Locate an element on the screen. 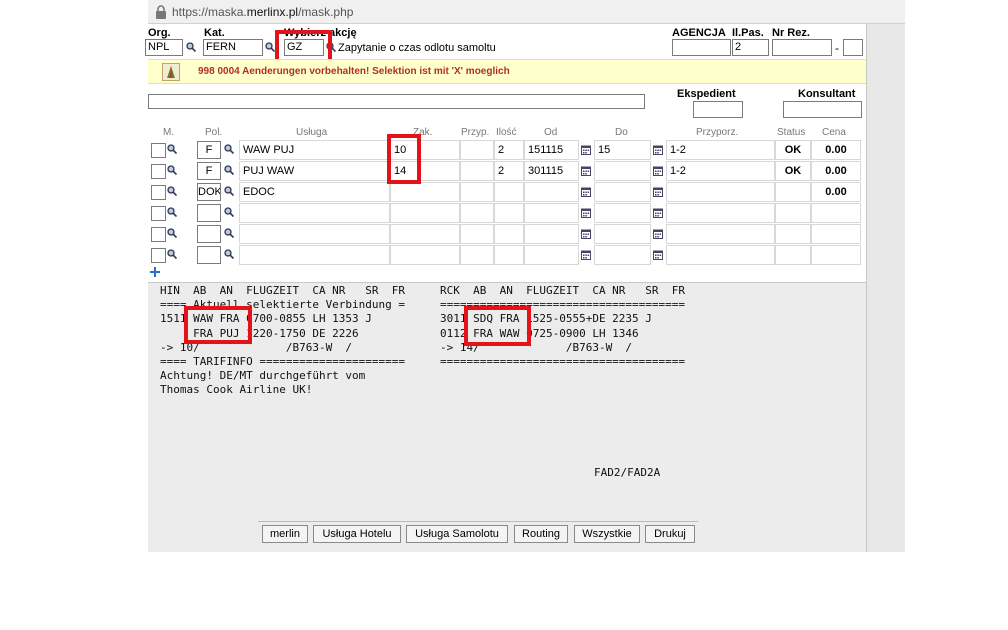  remarks-field is located at coordinates (396, 101).